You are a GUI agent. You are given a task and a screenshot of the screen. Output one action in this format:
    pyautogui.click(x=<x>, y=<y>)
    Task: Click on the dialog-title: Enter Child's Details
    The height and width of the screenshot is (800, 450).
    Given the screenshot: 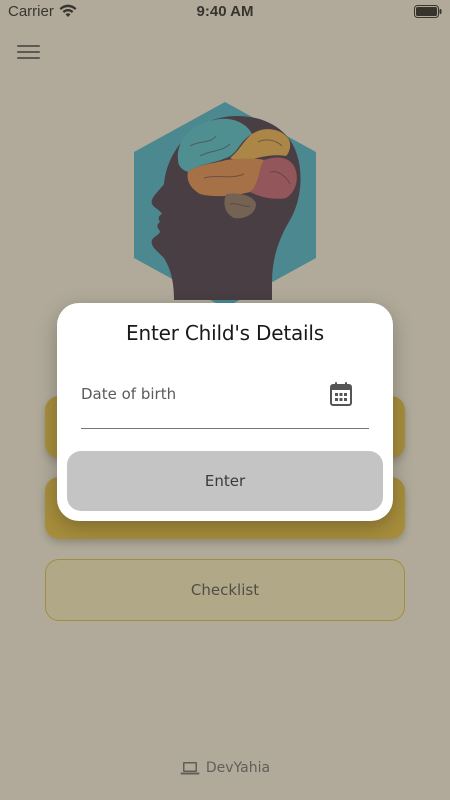 What is the action you would take?
    pyautogui.click(x=225, y=333)
    